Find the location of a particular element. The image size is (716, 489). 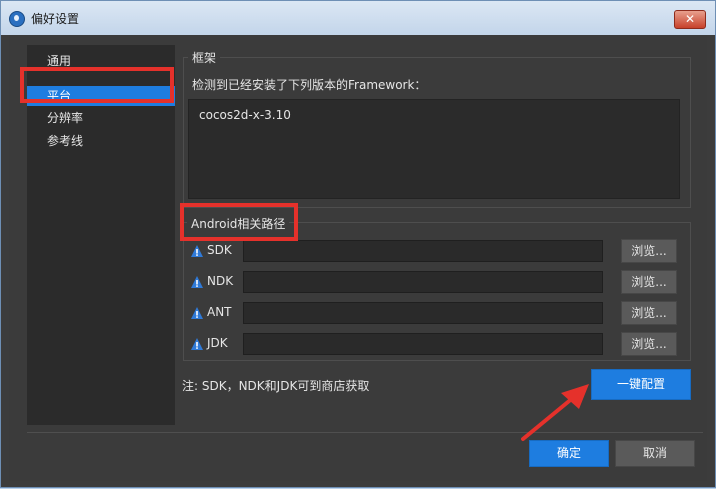

close-button: ✕ is located at coordinates (690, 19).